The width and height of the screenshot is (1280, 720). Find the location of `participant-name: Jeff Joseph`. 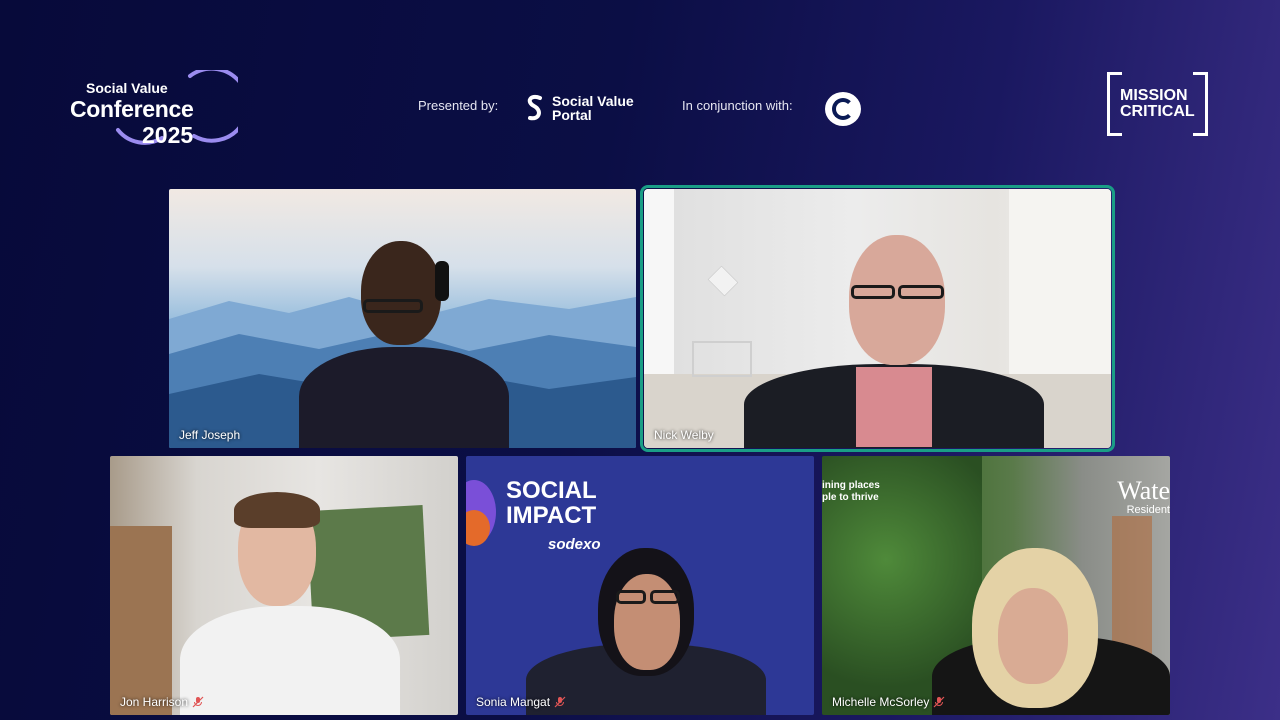

participant-name: Jeff Joseph is located at coordinates (210, 435).